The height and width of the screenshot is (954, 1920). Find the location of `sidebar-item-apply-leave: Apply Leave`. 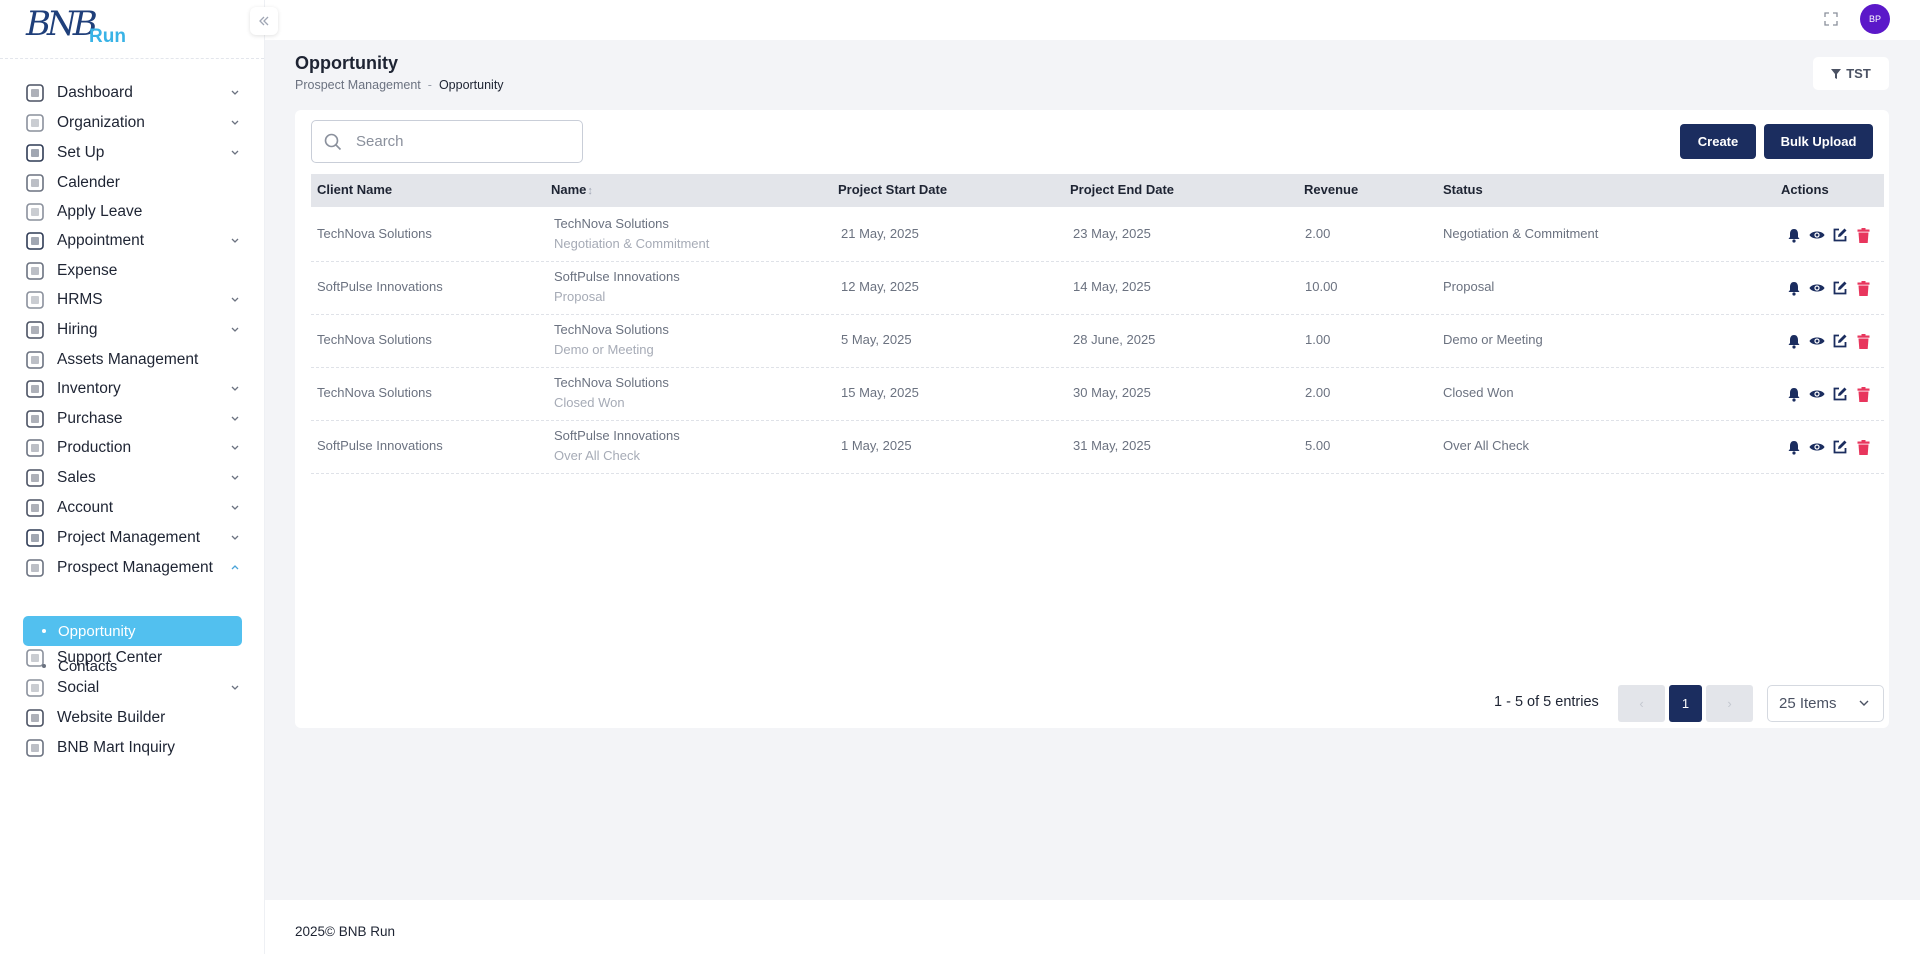

sidebar-item-apply-leave: Apply Leave is located at coordinates (134, 212).